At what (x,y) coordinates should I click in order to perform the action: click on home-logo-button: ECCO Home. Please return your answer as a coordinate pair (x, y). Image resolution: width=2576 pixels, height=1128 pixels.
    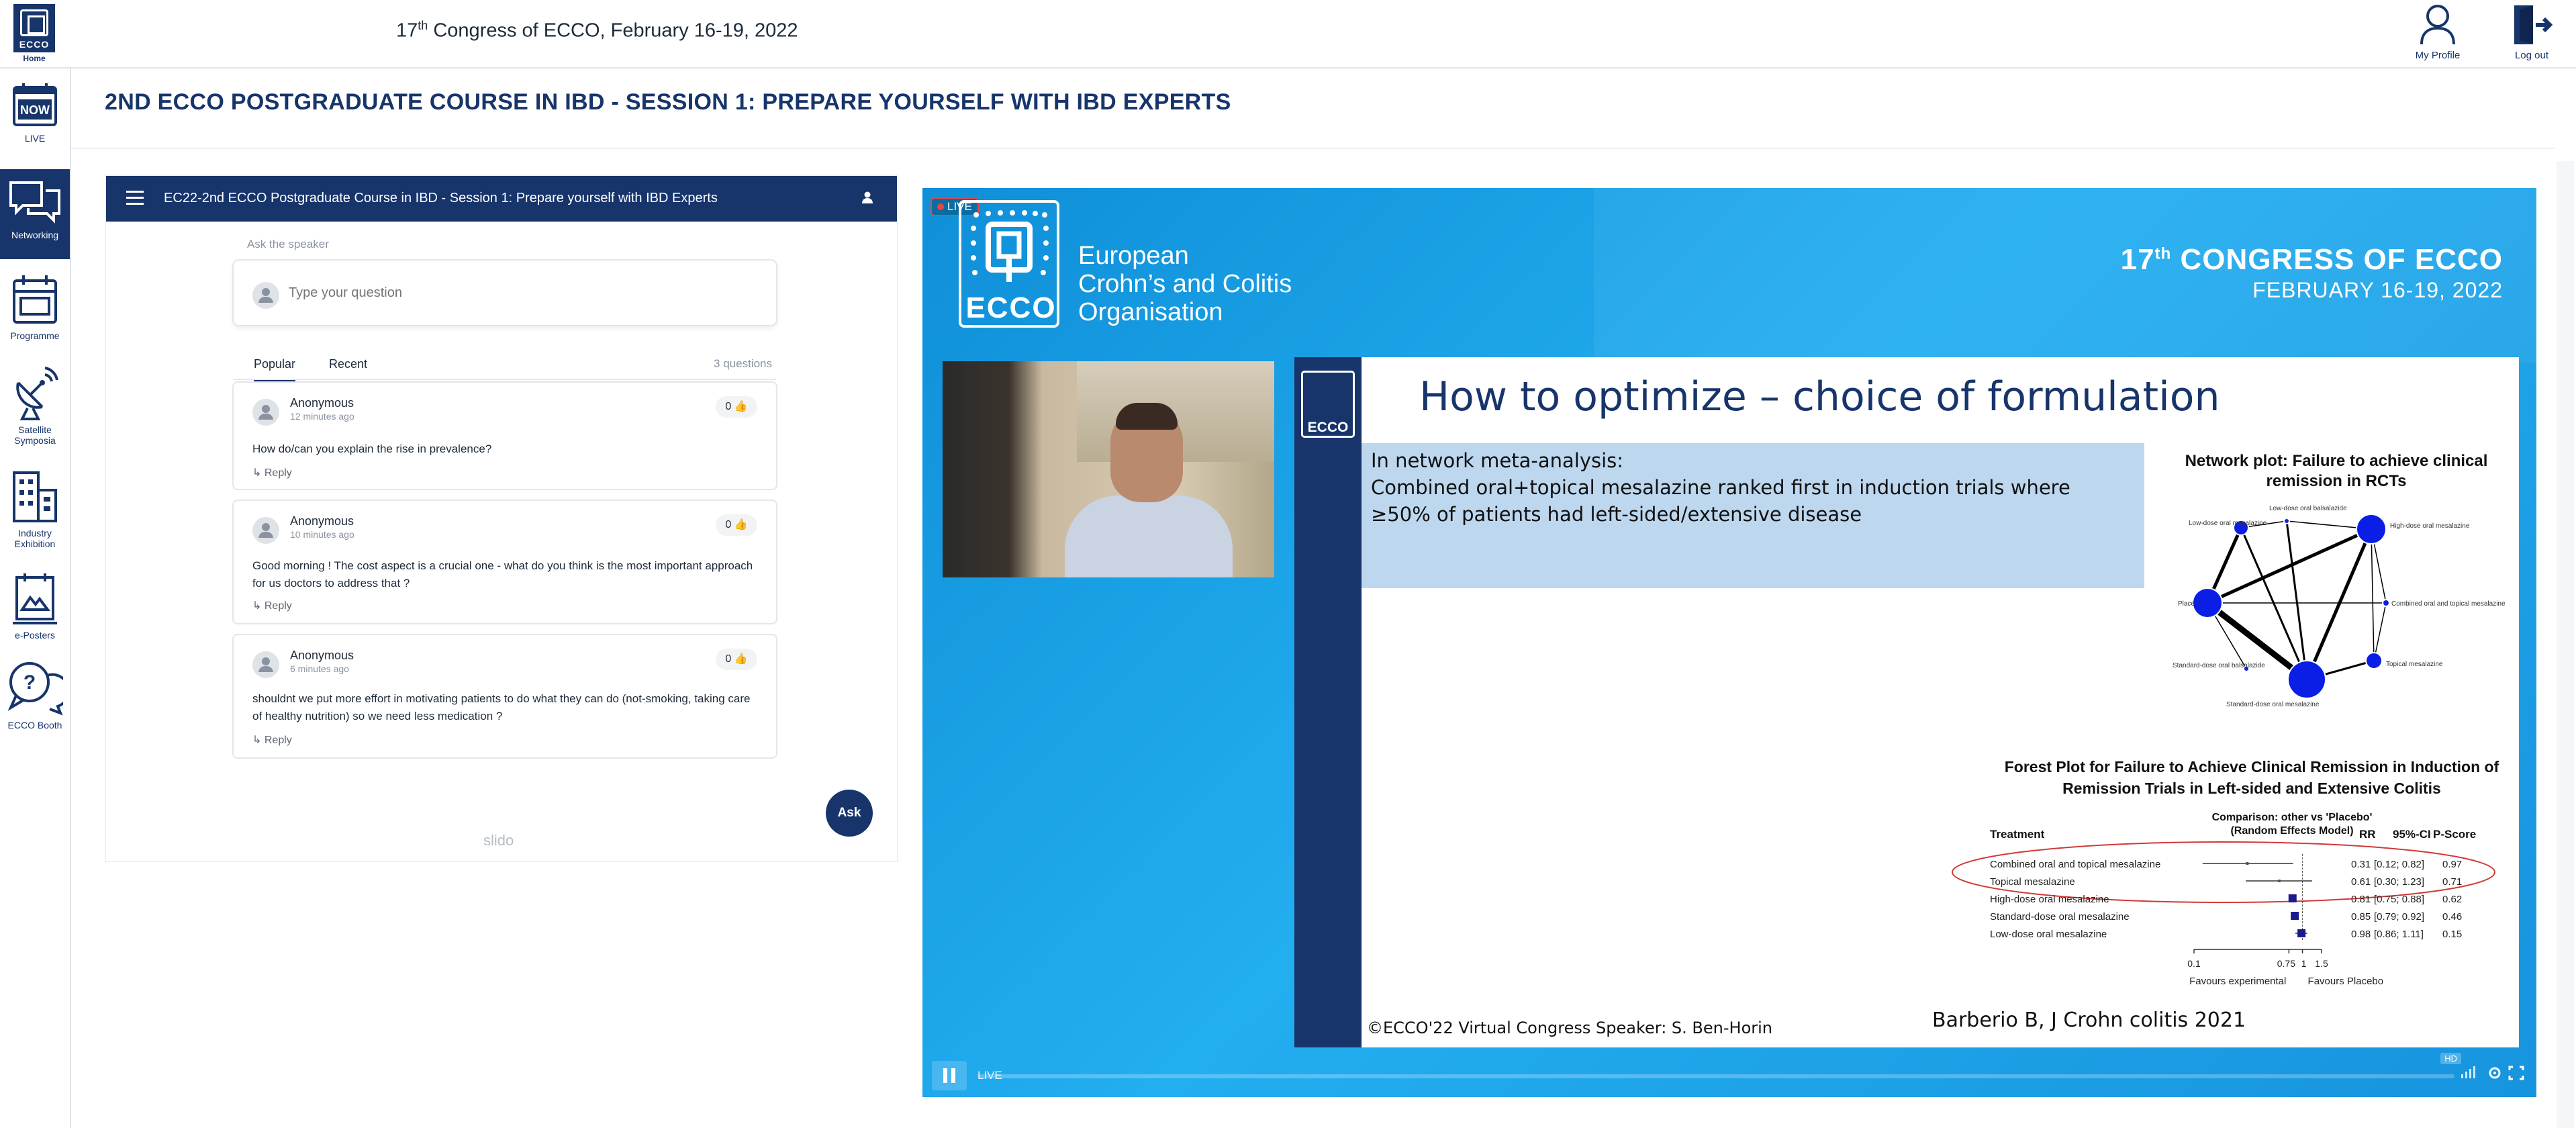
    Looking at the image, I should click on (34, 34).